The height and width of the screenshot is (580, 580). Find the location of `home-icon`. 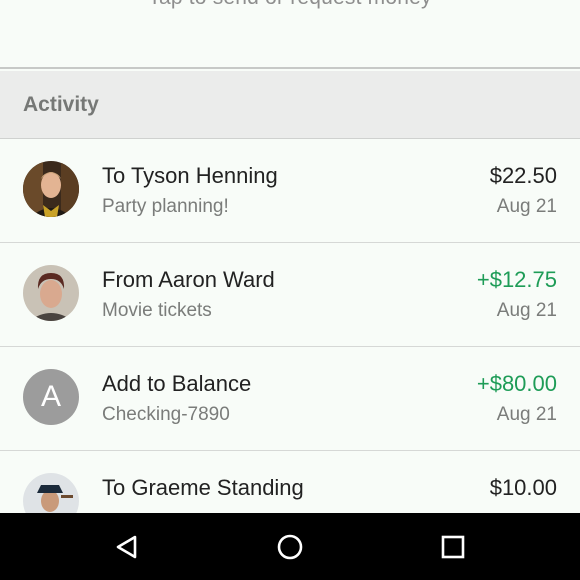

home-icon is located at coordinates (290, 547).